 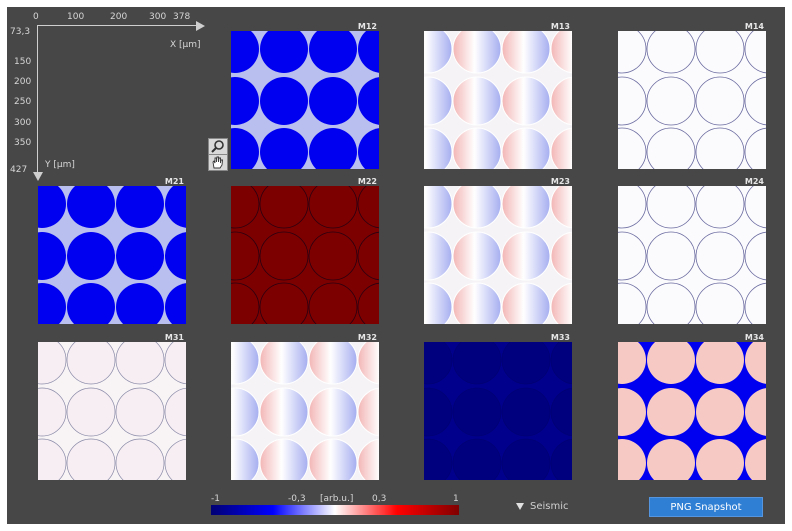 I want to click on x-tick-label: 378, so click(x=182, y=17).